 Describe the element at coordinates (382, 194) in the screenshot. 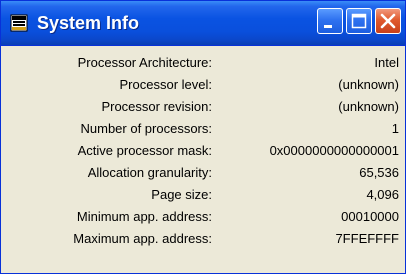

I see `info-value: 4,096` at that location.